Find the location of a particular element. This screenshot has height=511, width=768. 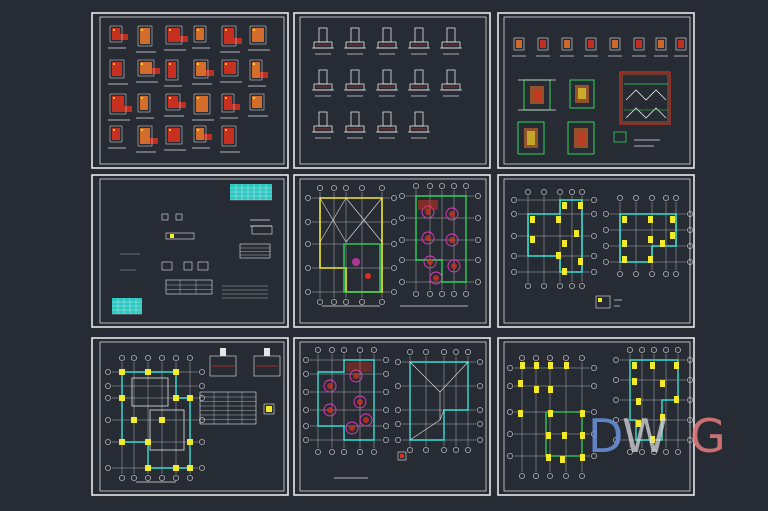

cyan-table-bottom is located at coordinates (127, 306).